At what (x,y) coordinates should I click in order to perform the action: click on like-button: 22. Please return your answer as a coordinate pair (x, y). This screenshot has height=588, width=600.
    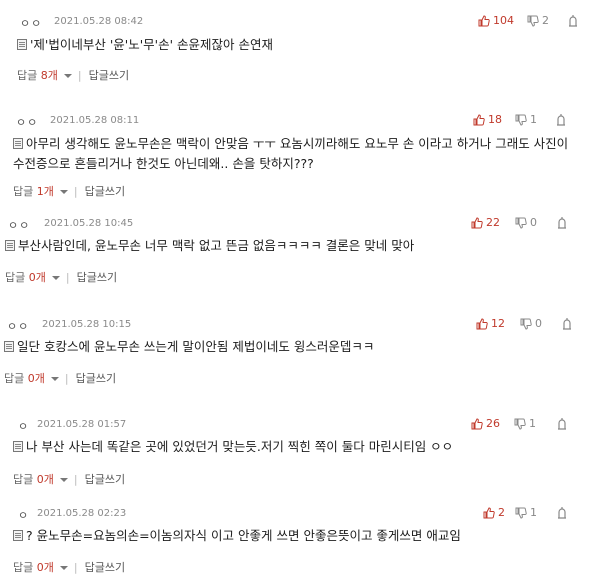
    Looking at the image, I should click on (485, 222).